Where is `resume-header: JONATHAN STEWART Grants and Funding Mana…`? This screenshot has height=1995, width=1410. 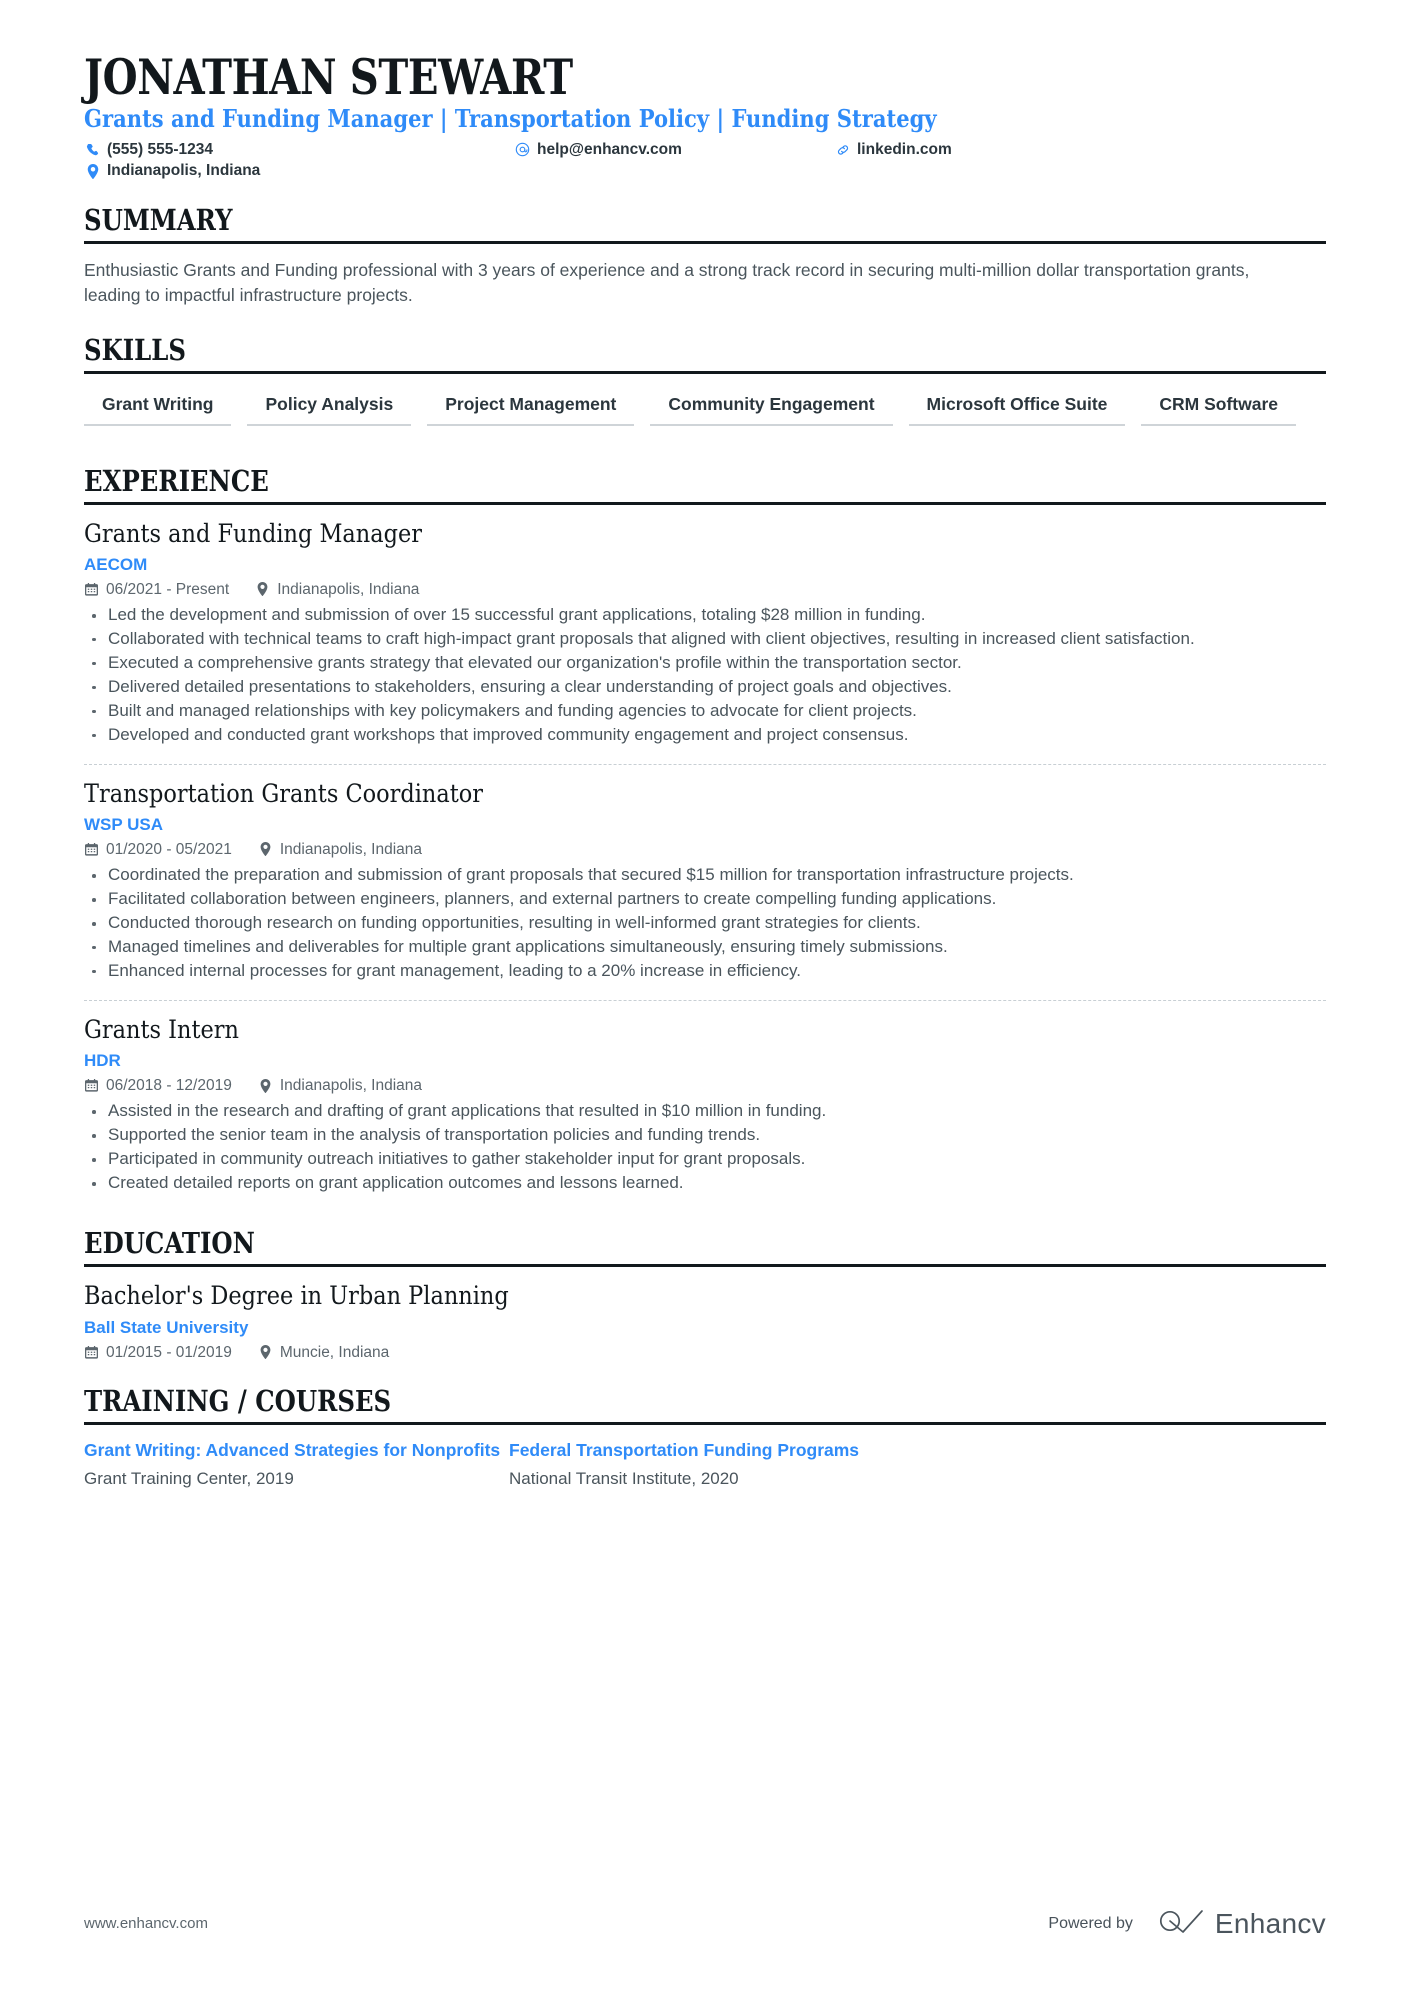 resume-header: JONATHAN STEWART Grants and Funding Mana… is located at coordinates (705, 89).